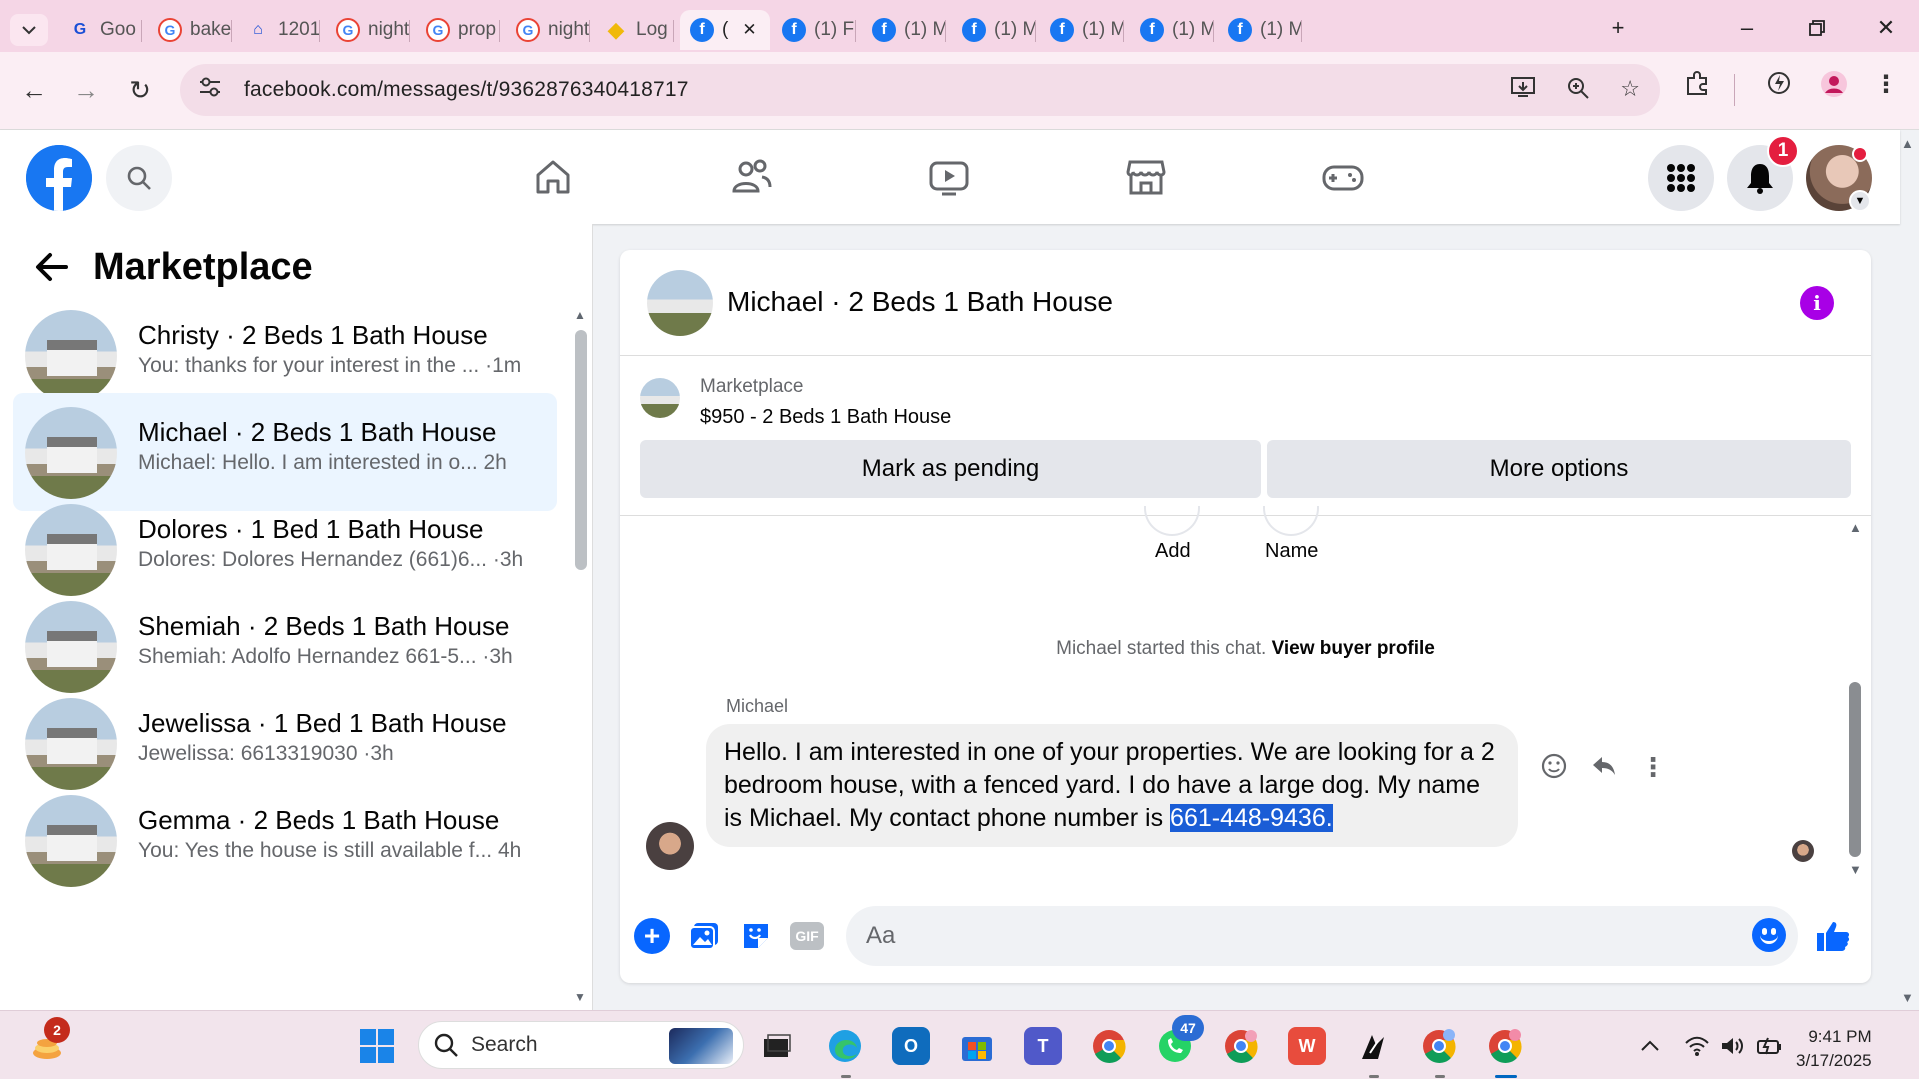  What do you see at coordinates (814, 30) in the screenshot?
I see `browser-tab: f (1) Fa` at bounding box center [814, 30].